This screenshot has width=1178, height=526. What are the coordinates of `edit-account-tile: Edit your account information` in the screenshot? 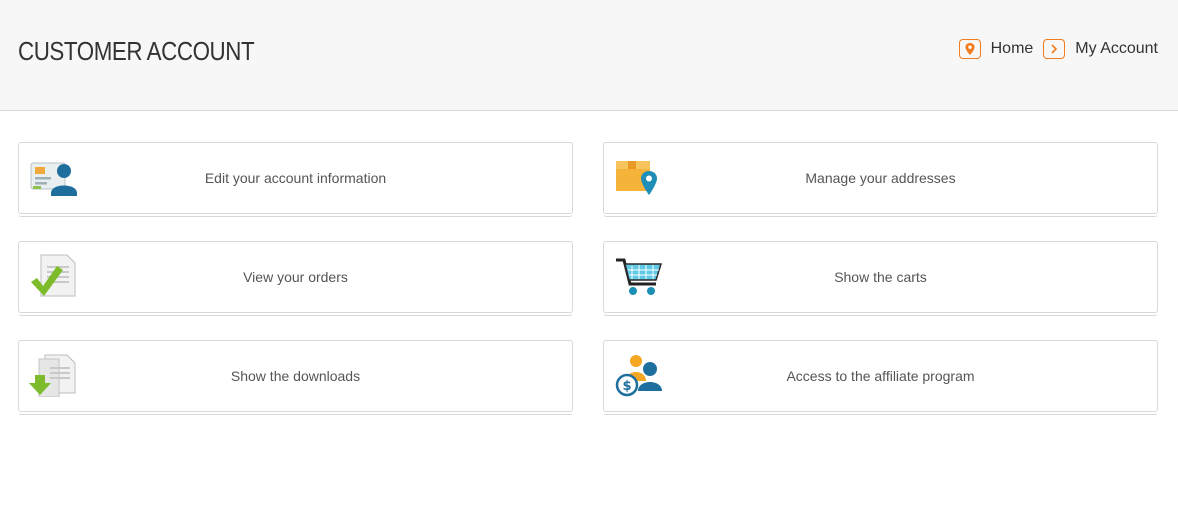 It's located at (295, 178).